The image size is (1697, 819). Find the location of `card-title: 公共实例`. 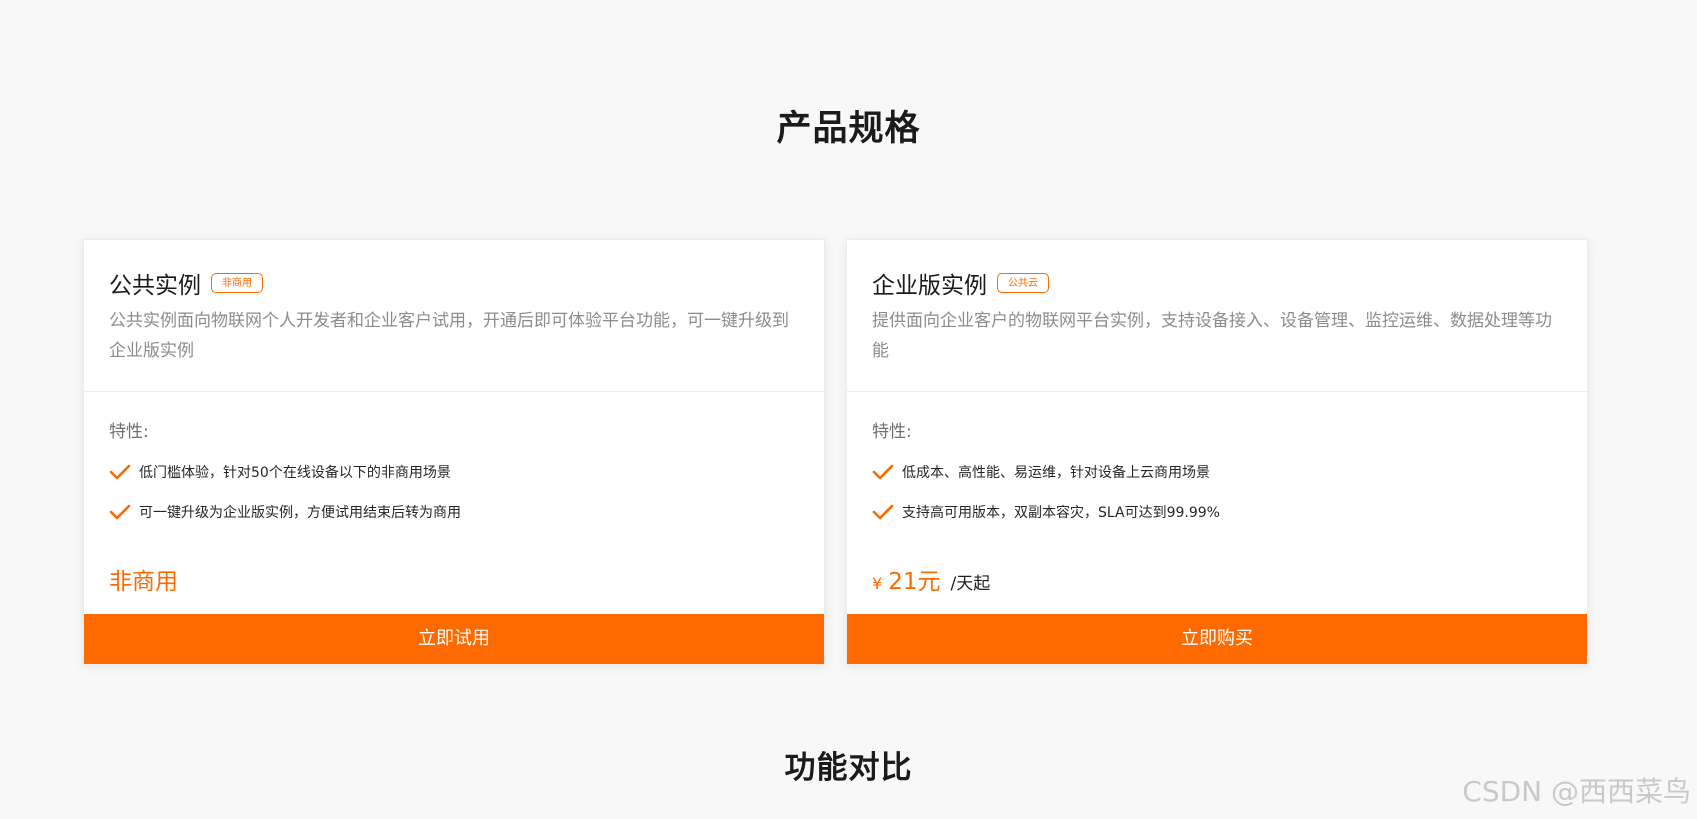

card-title: 公共实例 is located at coordinates (155, 286).